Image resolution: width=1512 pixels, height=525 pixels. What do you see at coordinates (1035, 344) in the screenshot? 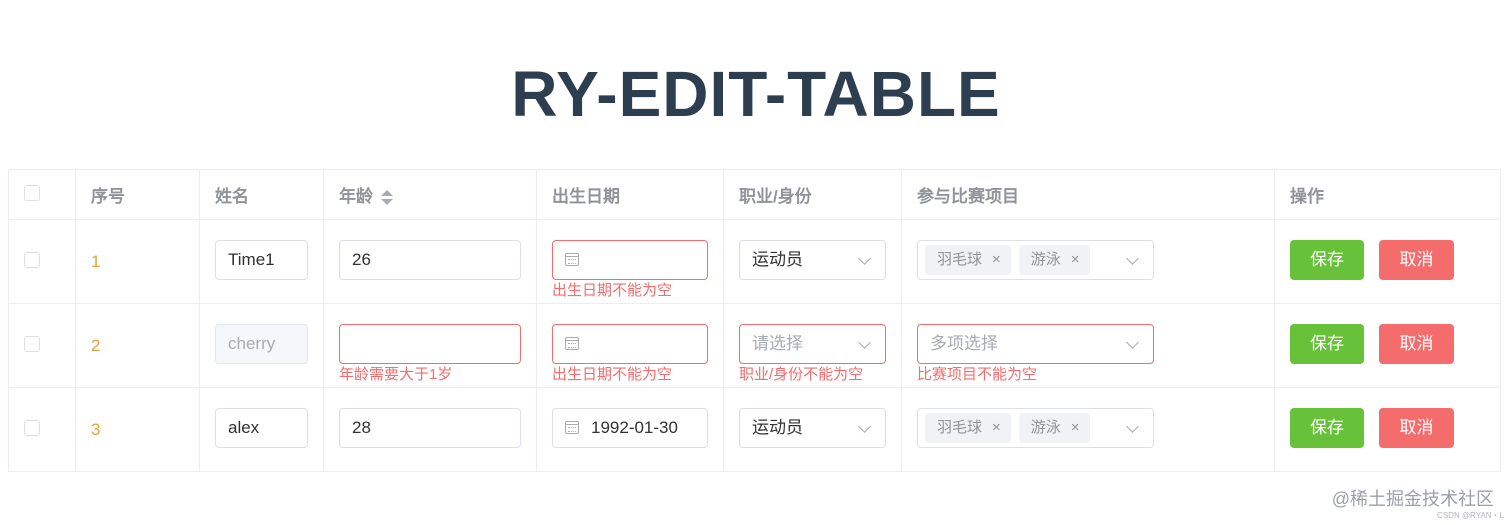
I see `events-multi-select: 多项选择` at bounding box center [1035, 344].